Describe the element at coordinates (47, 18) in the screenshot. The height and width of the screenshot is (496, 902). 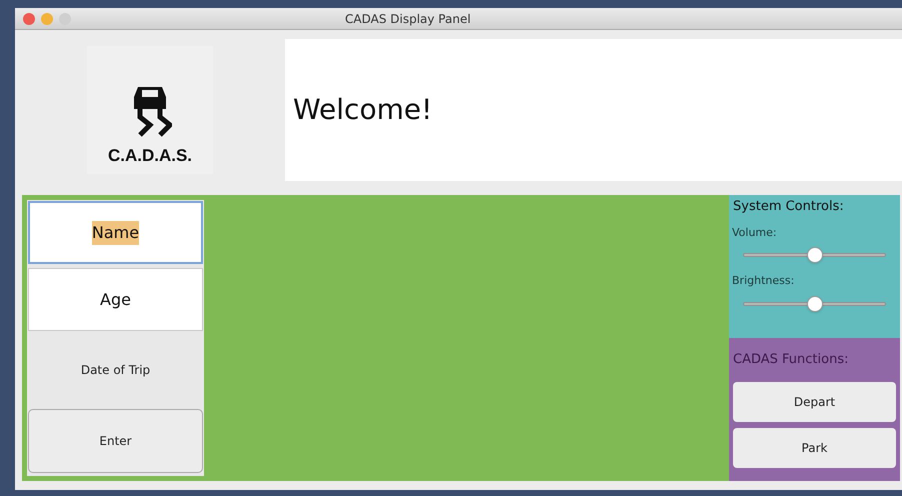
I see `minimize-icon` at that location.